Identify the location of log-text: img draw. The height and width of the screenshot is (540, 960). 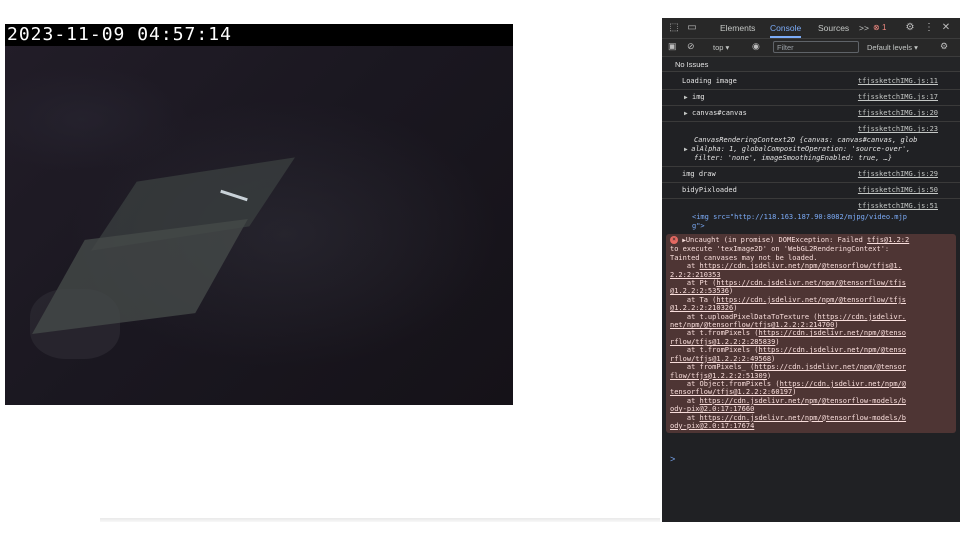
(699, 174).